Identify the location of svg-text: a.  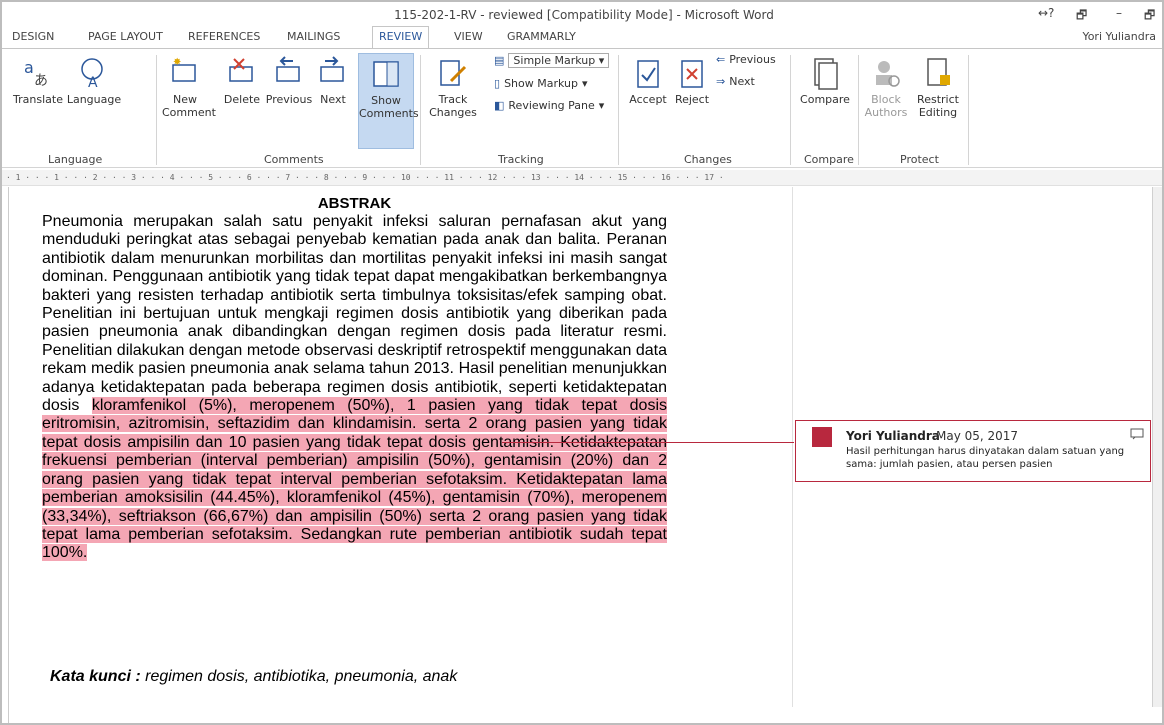
(29, 67).